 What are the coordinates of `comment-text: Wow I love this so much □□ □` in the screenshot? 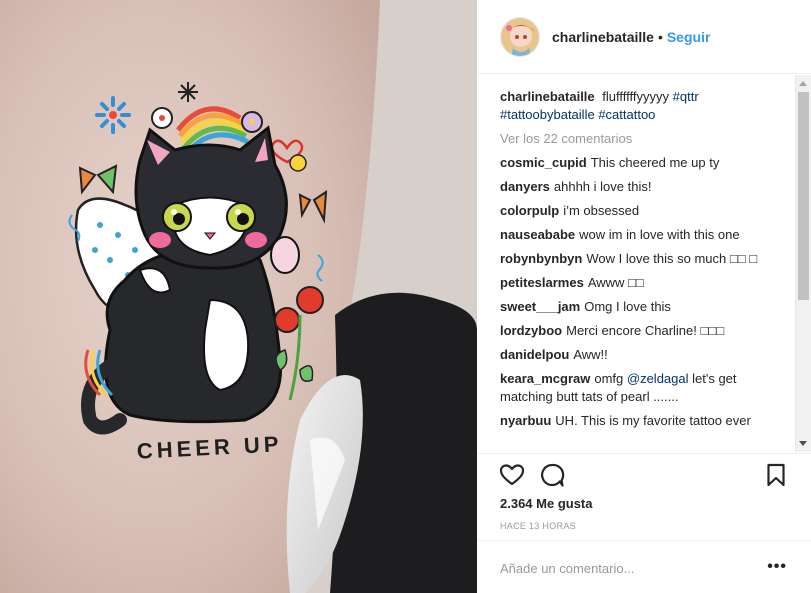 It's located at (672, 258).